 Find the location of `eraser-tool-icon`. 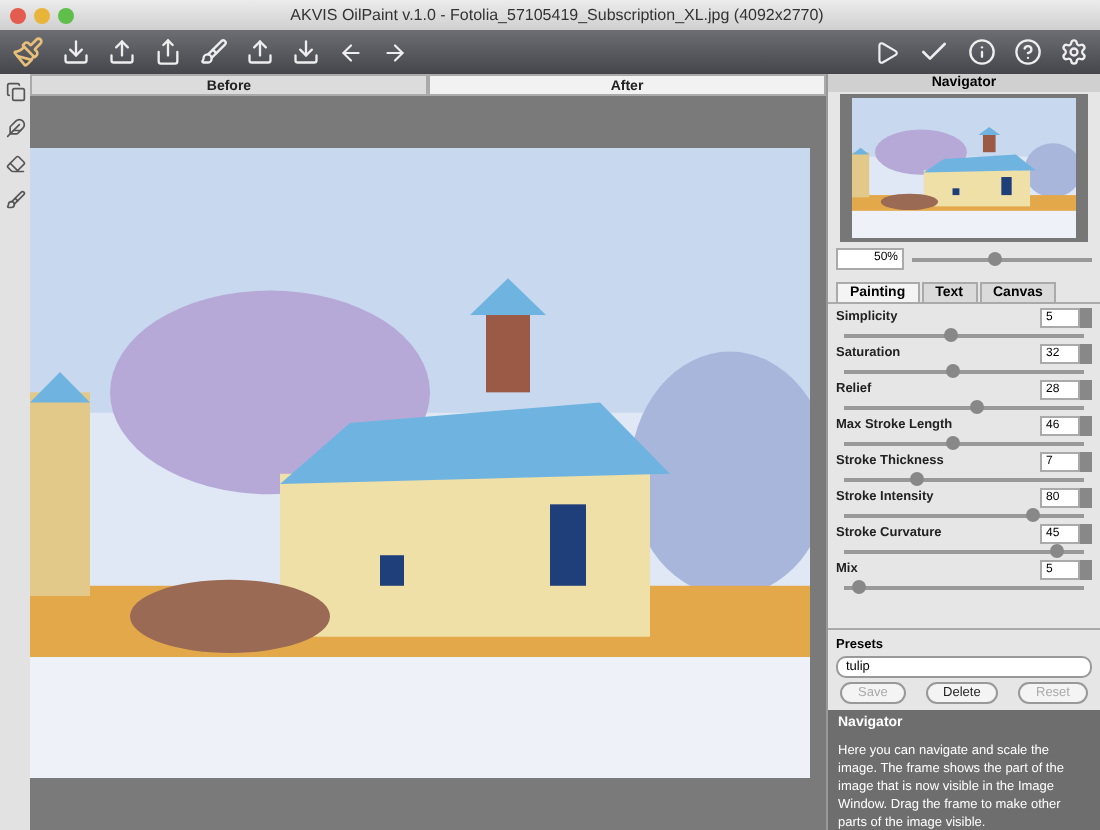

eraser-tool-icon is located at coordinates (15, 164).